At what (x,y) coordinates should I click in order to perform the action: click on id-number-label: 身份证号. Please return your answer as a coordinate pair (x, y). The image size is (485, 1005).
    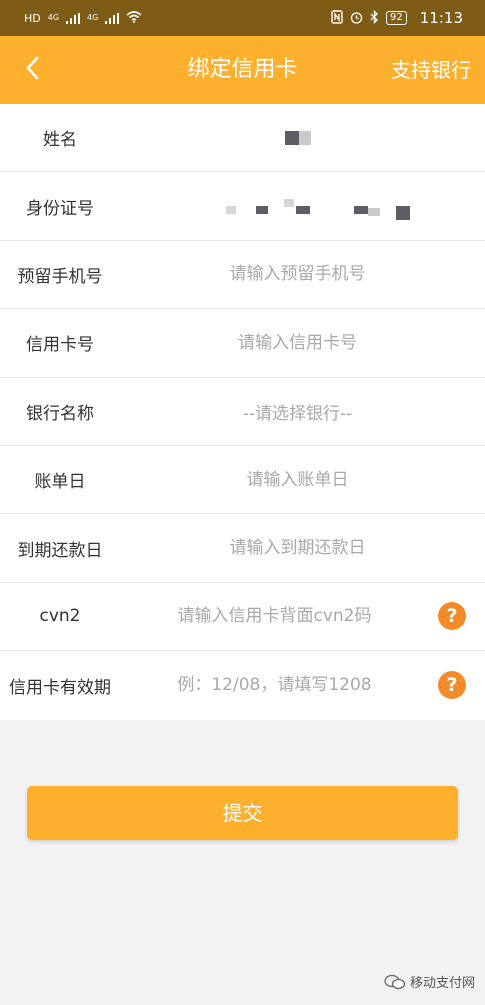
    Looking at the image, I should click on (60, 208).